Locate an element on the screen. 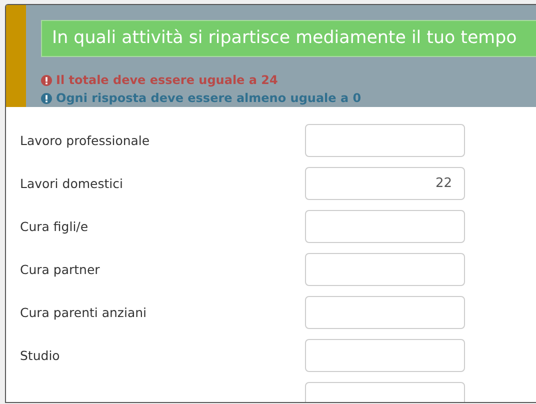 Image resolution: width=536 pixels, height=404 pixels. validation-message: Il totale deve essere uguale a 24 is located at coordinates (167, 80).